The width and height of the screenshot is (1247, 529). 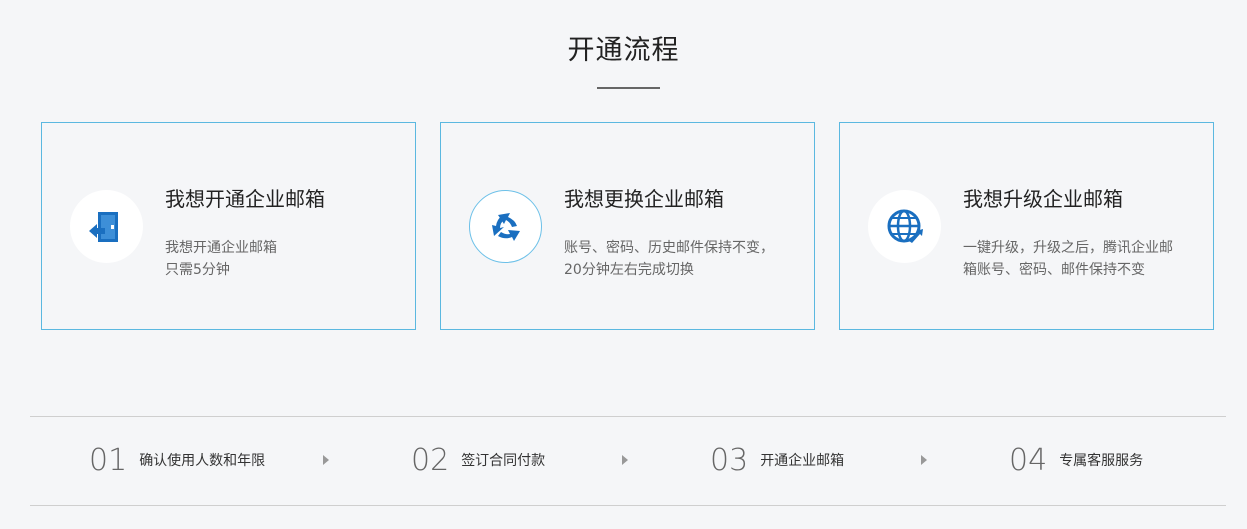 I want to click on step-label: 专属客服服务, so click(x=1101, y=461).